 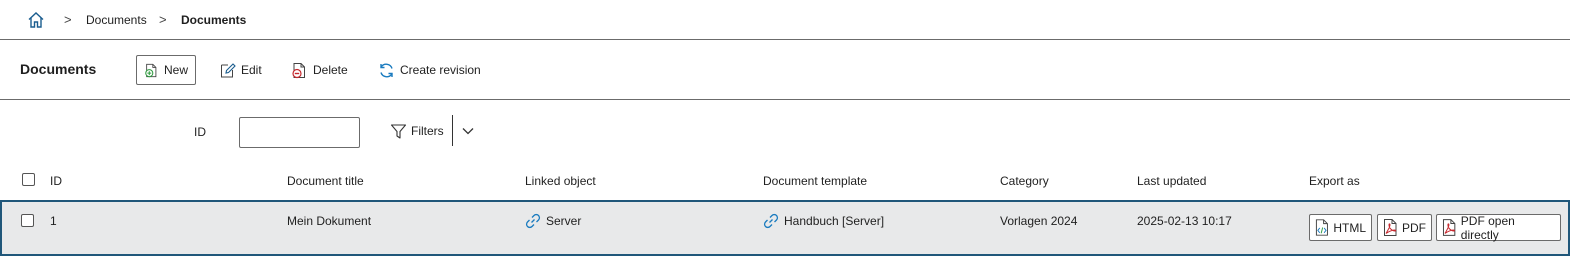 I want to click on delete-button-label: Delete, so click(x=330, y=70).